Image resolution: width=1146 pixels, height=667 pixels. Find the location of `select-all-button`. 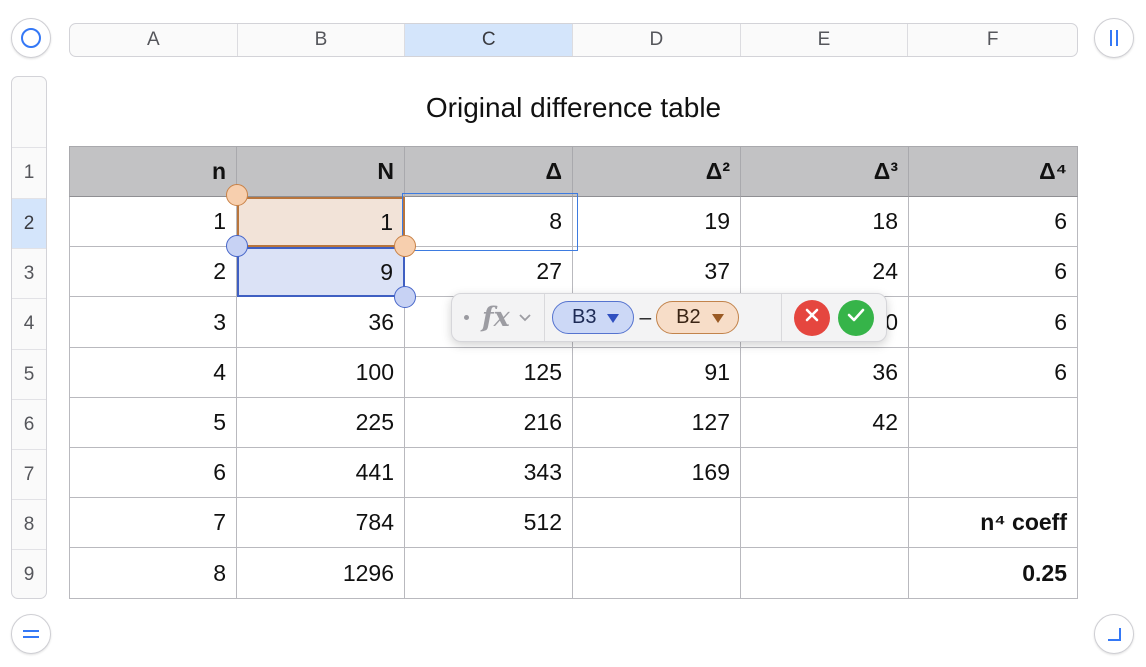

select-all-button is located at coordinates (31, 38).